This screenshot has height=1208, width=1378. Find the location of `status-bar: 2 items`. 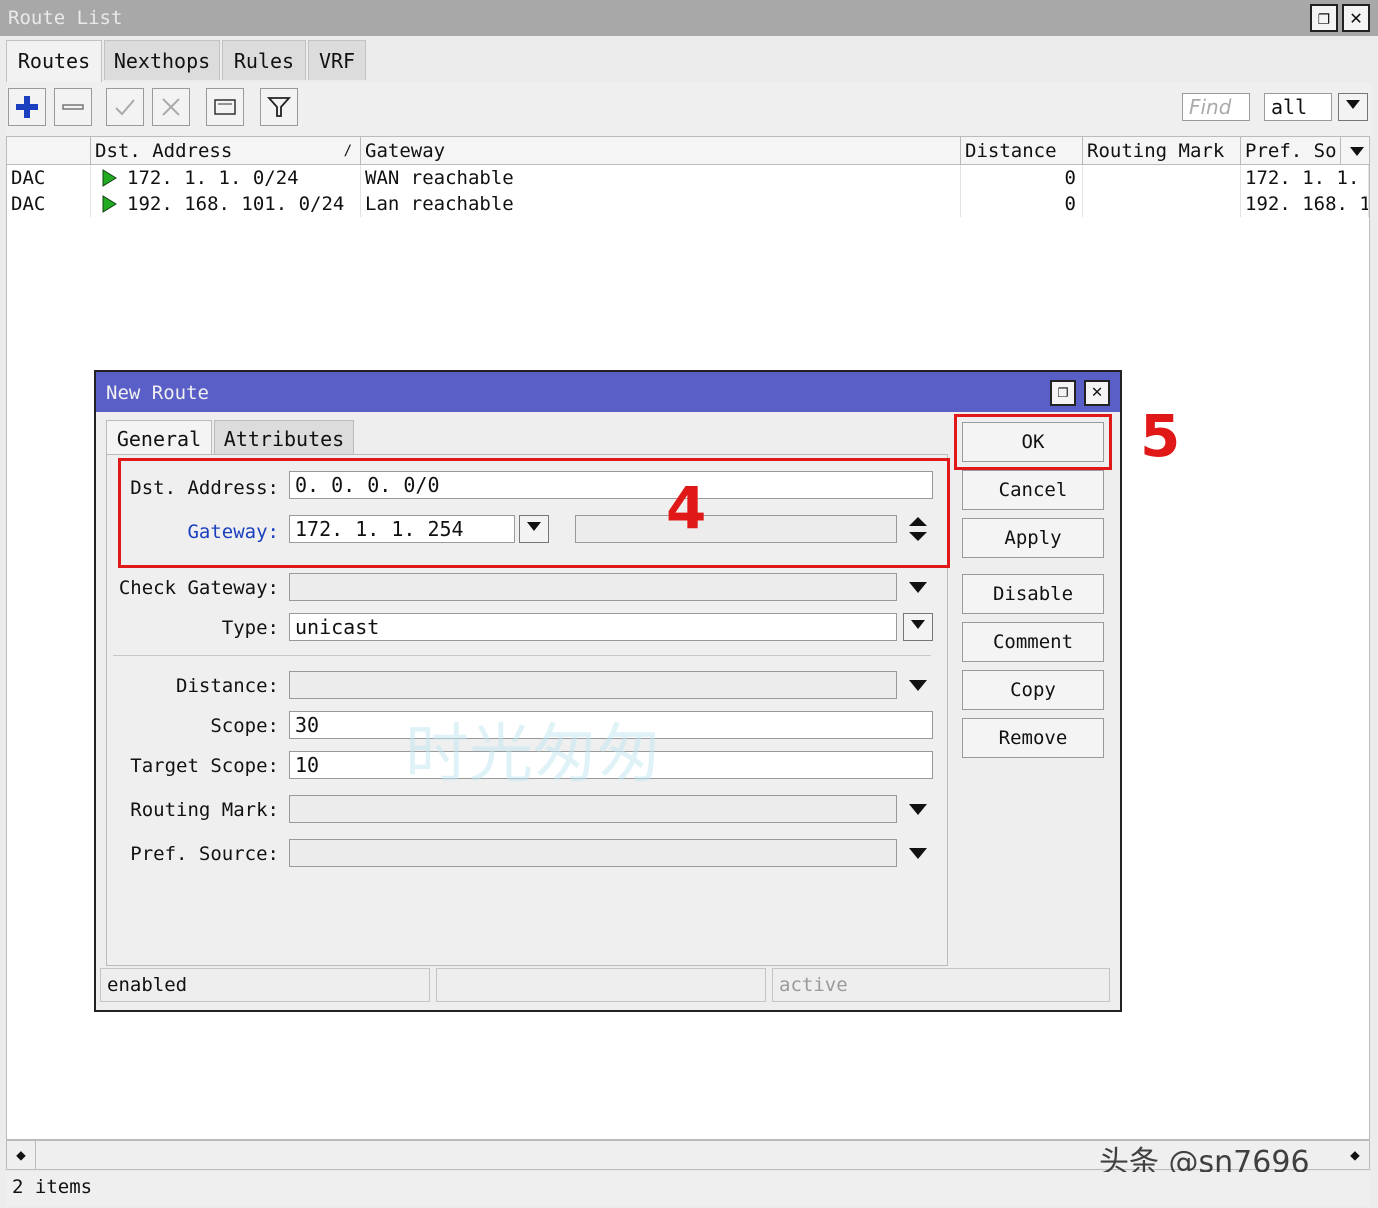

status-bar: 2 items is located at coordinates (688, 1189).